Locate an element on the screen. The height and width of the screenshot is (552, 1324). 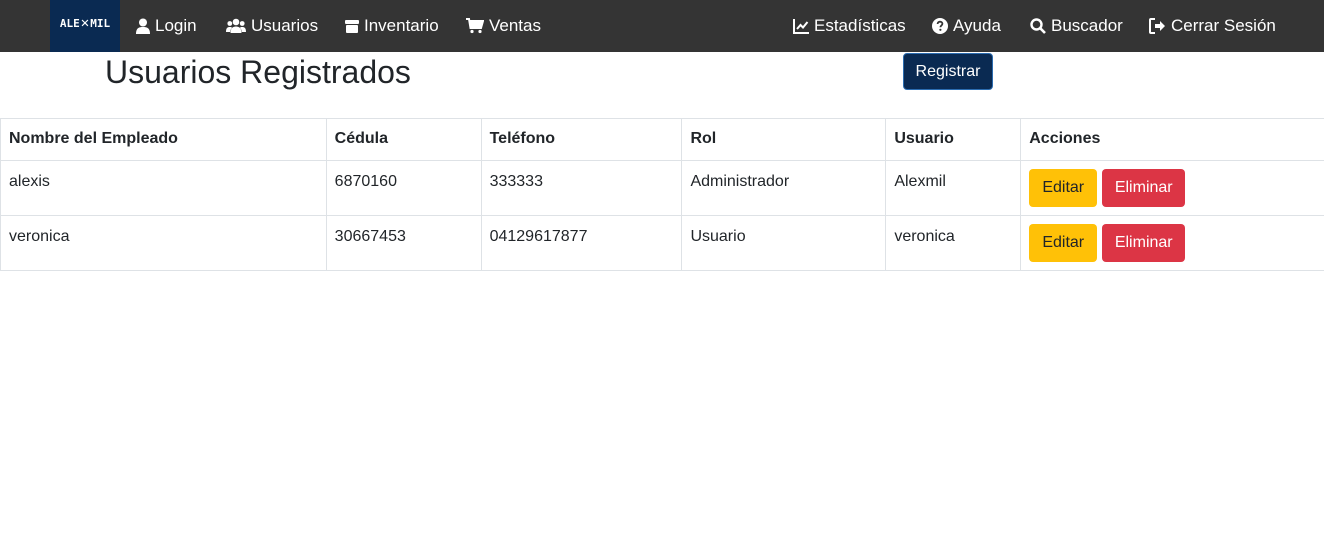
search-icon is located at coordinates (1038, 26).